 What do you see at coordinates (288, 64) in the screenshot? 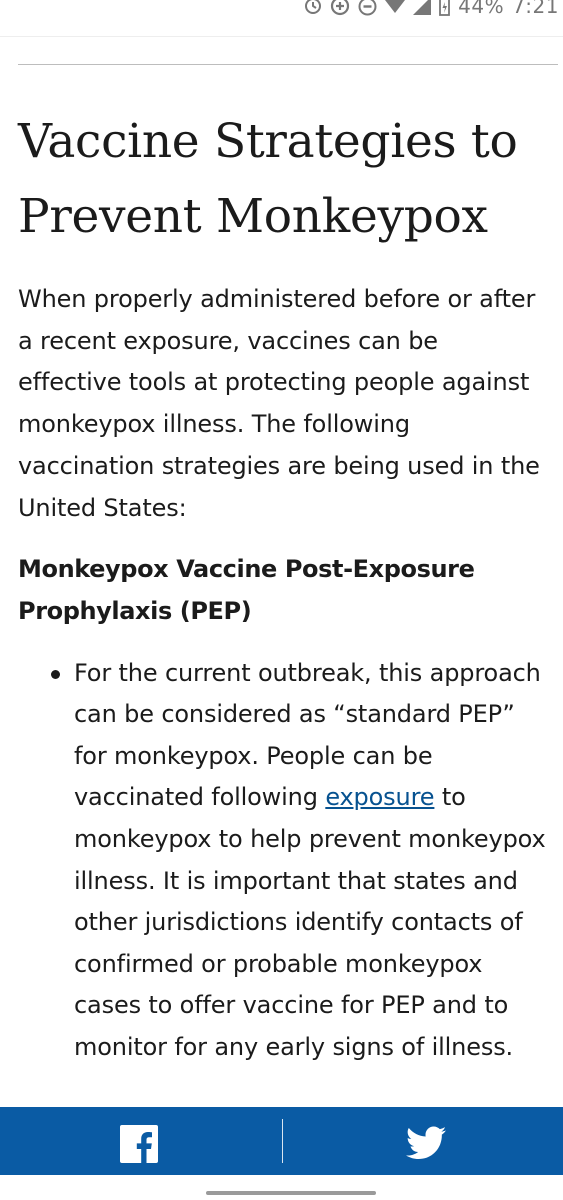
I see `divider` at bounding box center [288, 64].